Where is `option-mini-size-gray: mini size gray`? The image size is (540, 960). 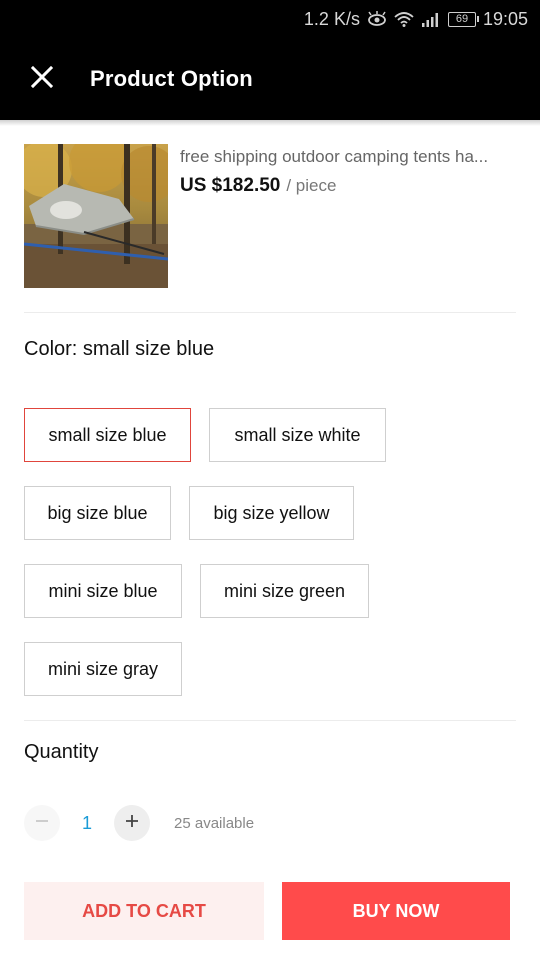
option-mini-size-gray: mini size gray is located at coordinates (103, 669).